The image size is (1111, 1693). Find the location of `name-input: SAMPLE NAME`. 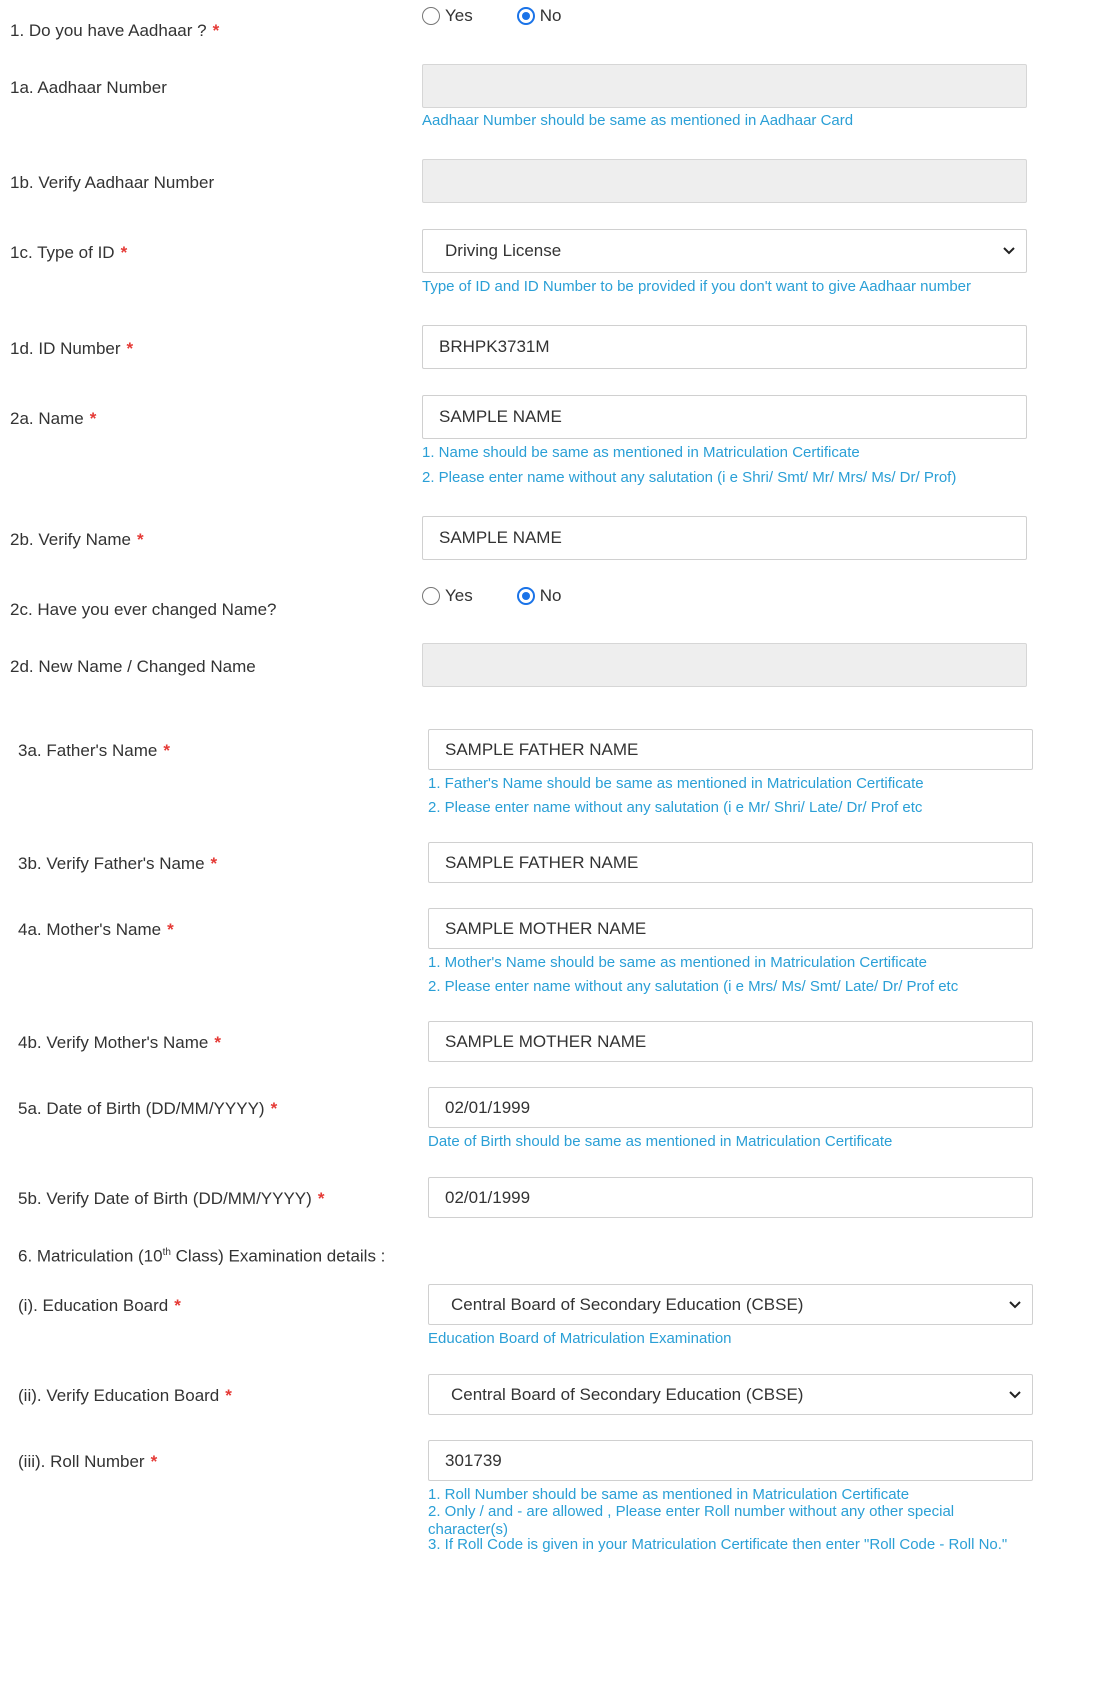

name-input: SAMPLE NAME is located at coordinates (724, 417).